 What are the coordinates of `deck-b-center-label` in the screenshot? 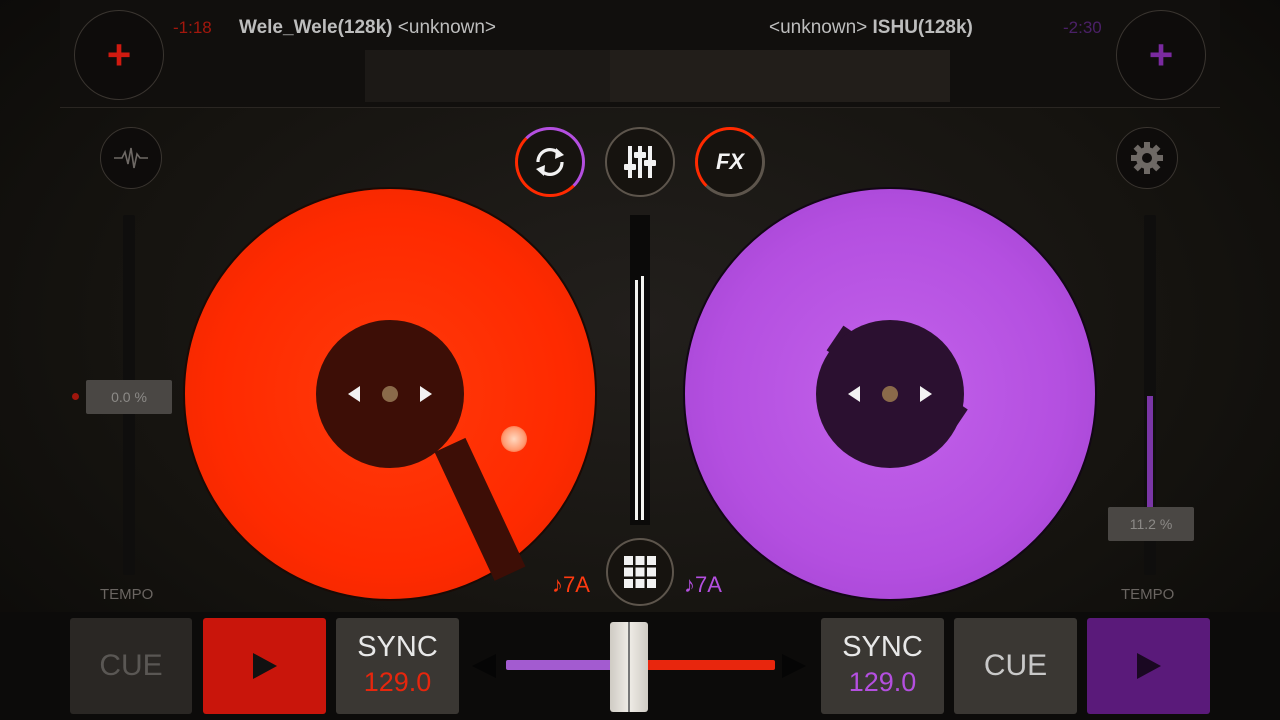 It's located at (890, 394).